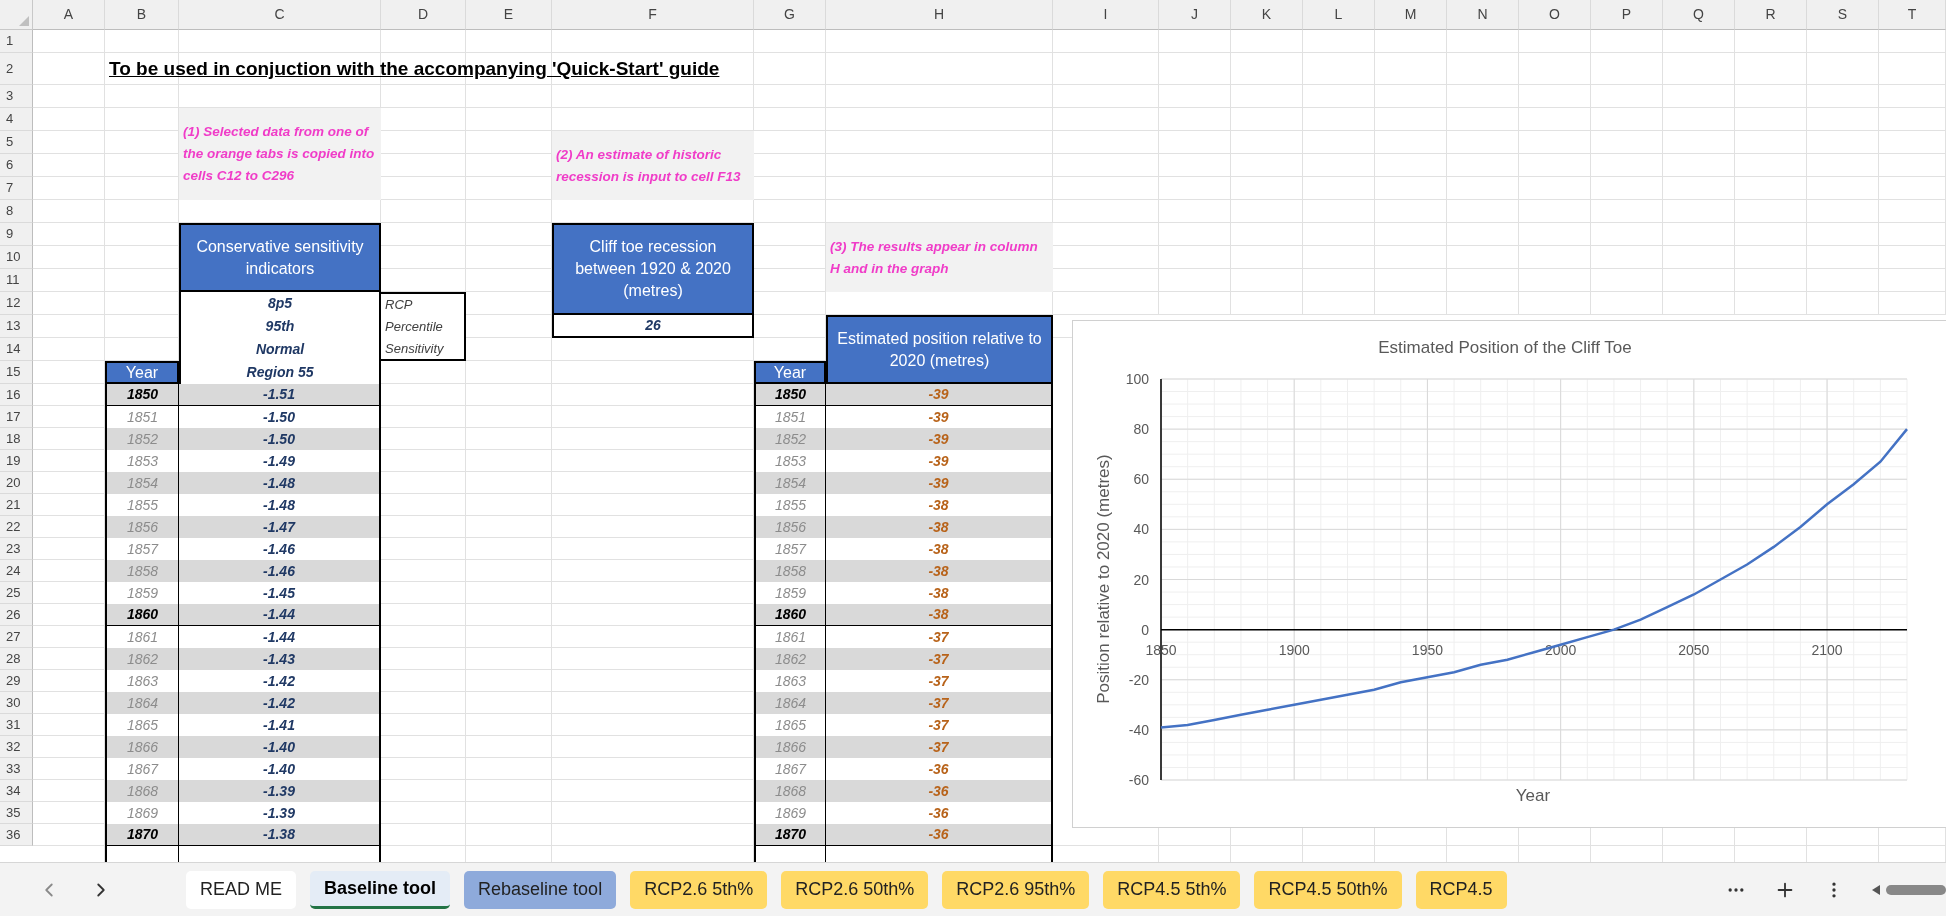 The image size is (1946, 916). I want to click on sheet-tab: RCP2.6 50th%, so click(855, 889).